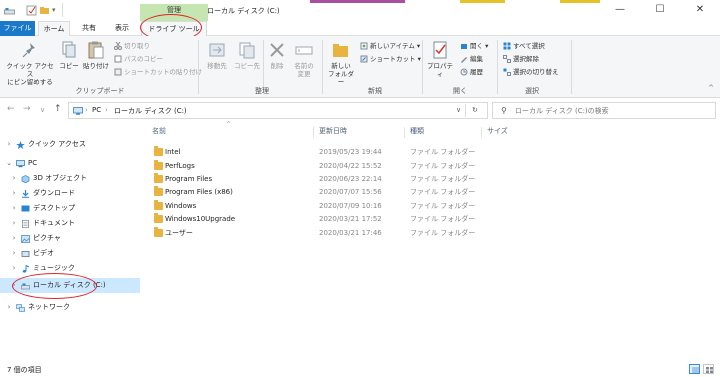  What do you see at coordinates (711, 88) in the screenshot?
I see `collapse-ribbon-icon: ^` at bounding box center [711, 88].